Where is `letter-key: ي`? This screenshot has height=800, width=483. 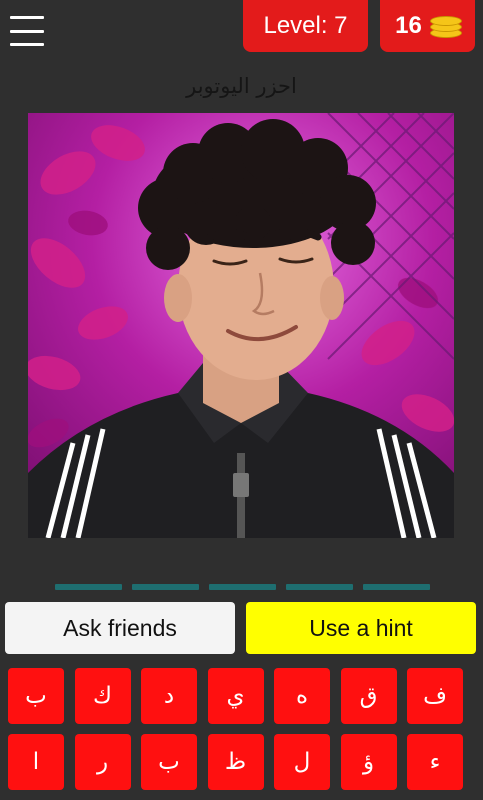 letter-key: ي is located at coordinates (235, 696).